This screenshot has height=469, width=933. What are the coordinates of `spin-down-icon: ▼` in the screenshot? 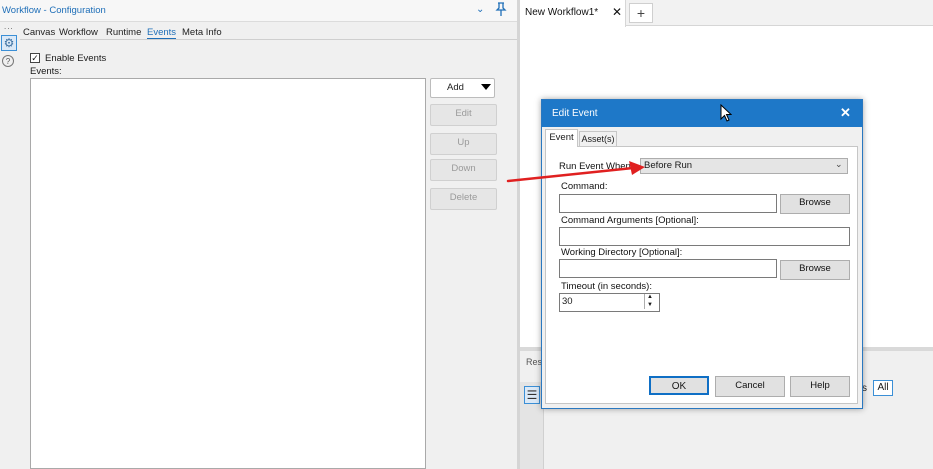 It's located at (649, 305).